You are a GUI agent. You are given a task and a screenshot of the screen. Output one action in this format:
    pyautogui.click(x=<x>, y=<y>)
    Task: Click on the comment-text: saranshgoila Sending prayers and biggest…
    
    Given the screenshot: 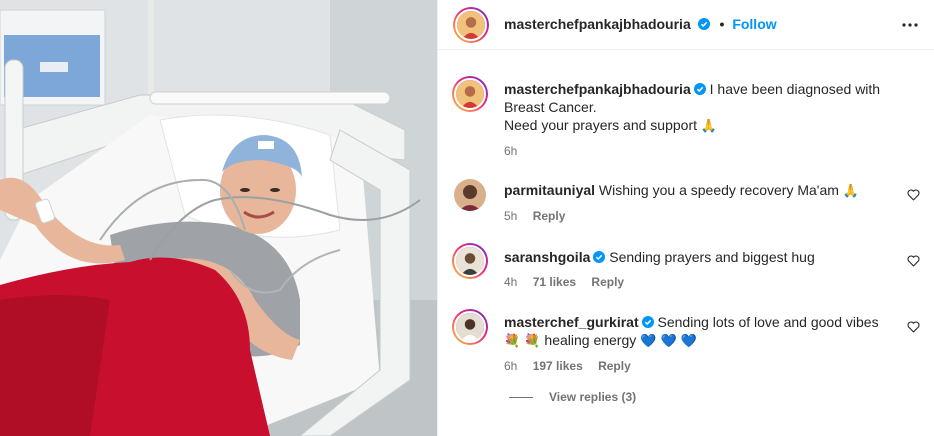 What is the action you would take?
    pyautogui.click(x=709, y=257)
    